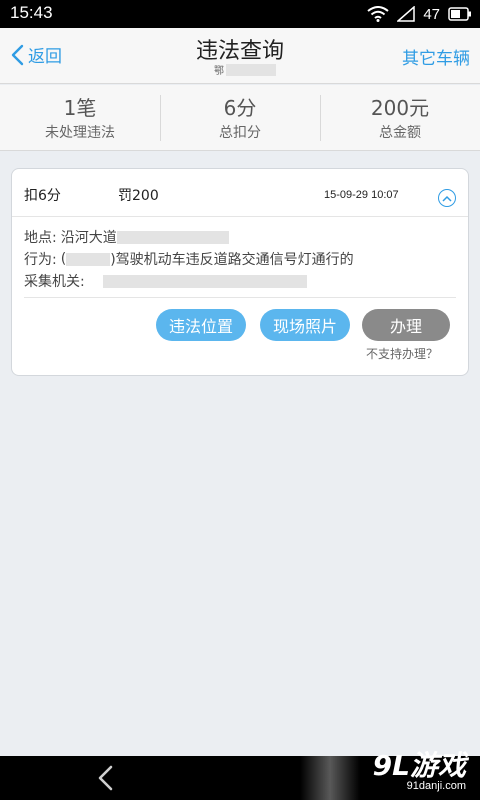 The image size is (480, 800). What do you see at coordinates (251, 69) in the screenshot?
I see `plate-redaction` at bounding box center [251, 69].